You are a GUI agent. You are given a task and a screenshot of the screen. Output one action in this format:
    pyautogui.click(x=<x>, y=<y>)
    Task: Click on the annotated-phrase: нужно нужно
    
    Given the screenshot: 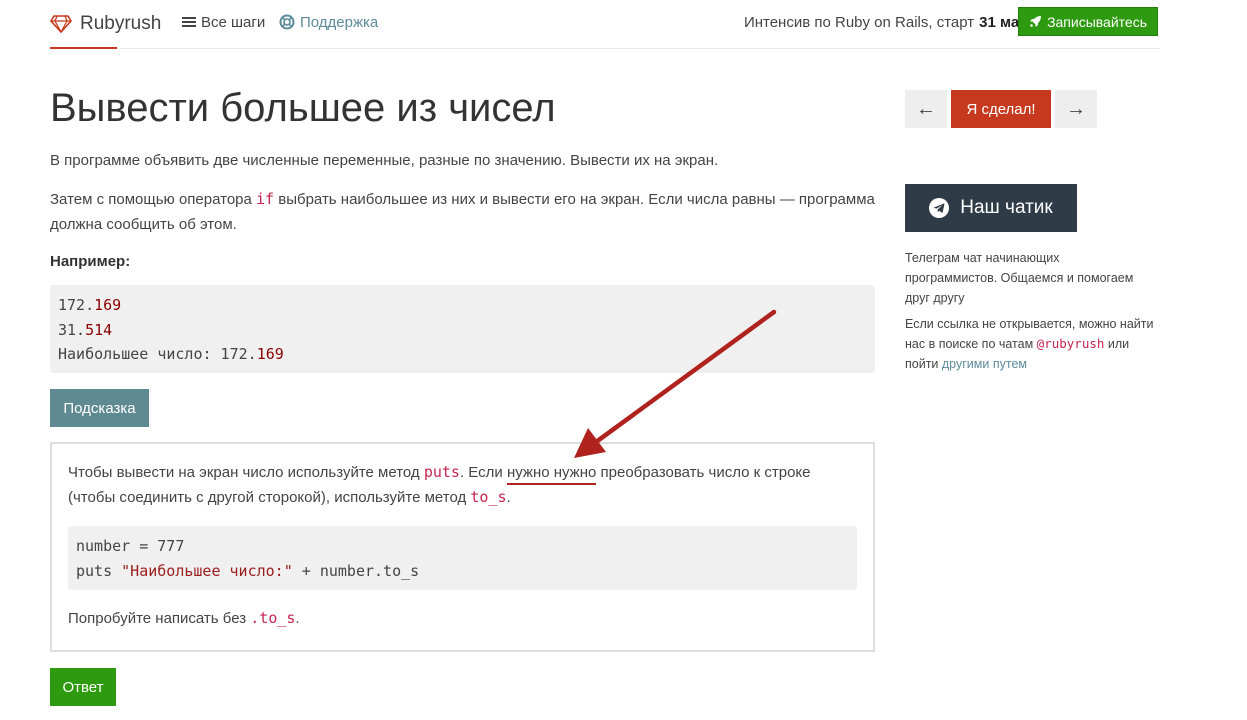 What is the action you would take?
    pyautogui.click(x=551, y=474)
    